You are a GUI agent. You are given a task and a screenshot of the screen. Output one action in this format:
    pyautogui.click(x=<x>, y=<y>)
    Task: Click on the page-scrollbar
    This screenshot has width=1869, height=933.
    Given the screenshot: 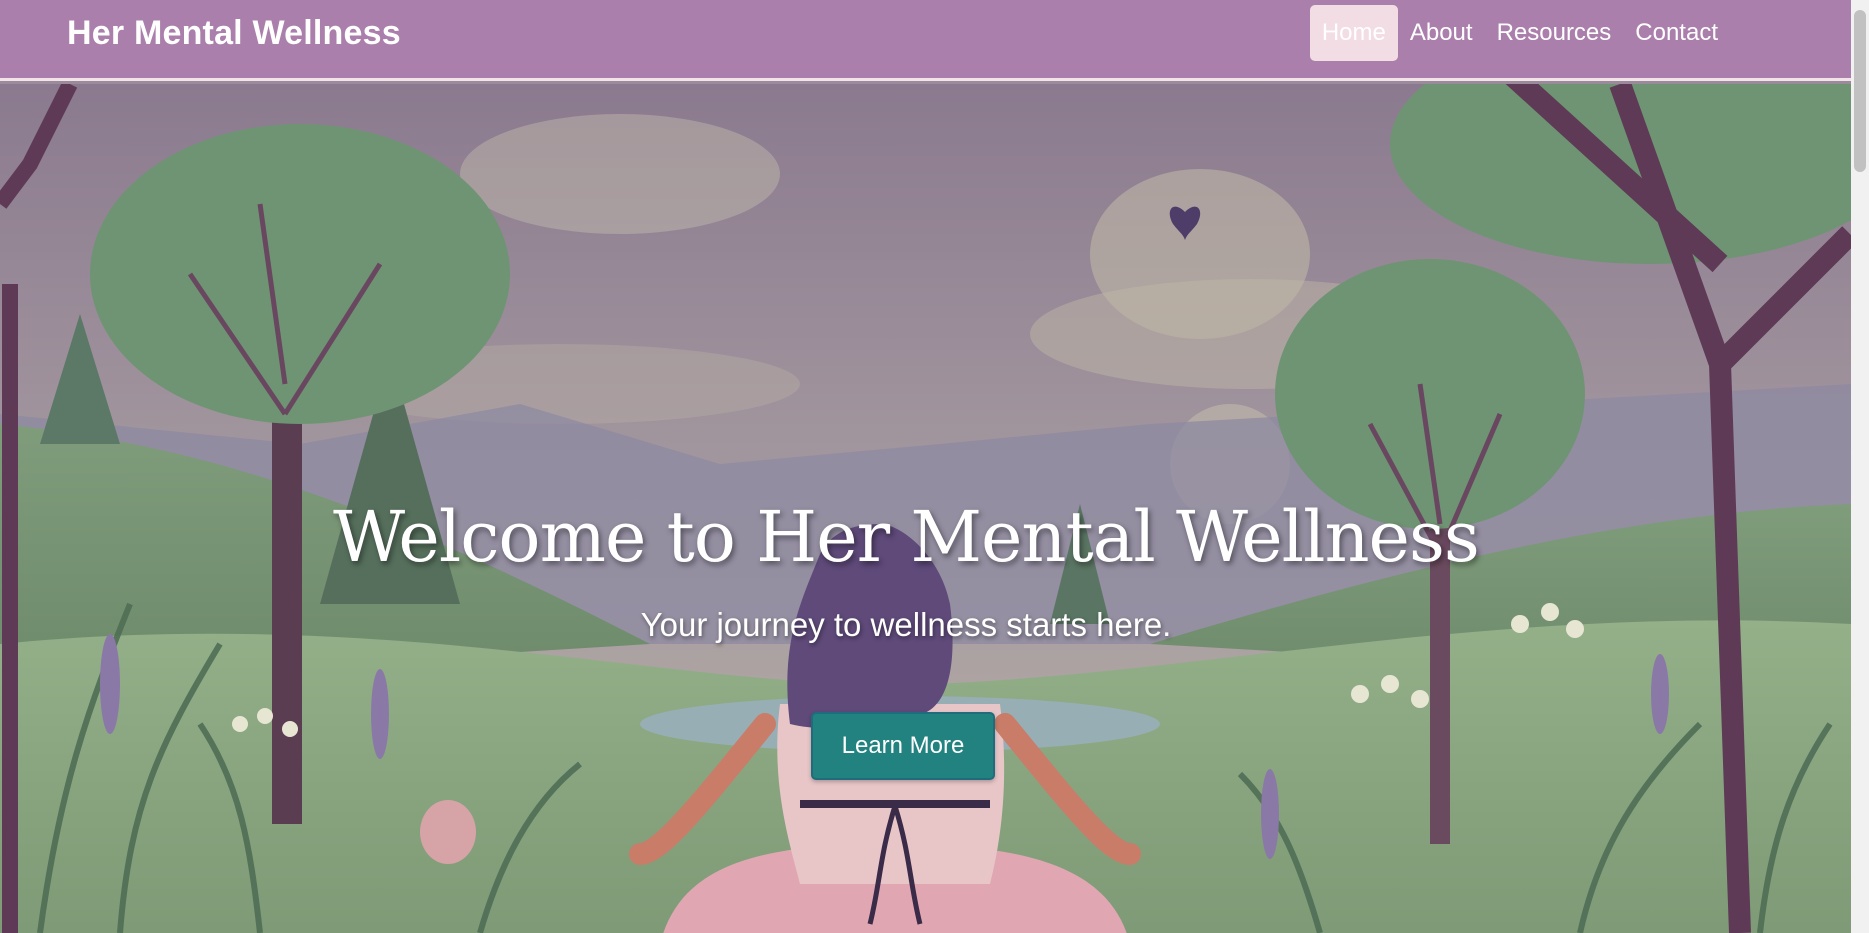 What is the action you would take?
    pyautogui.click(x=1860, y=466)
    